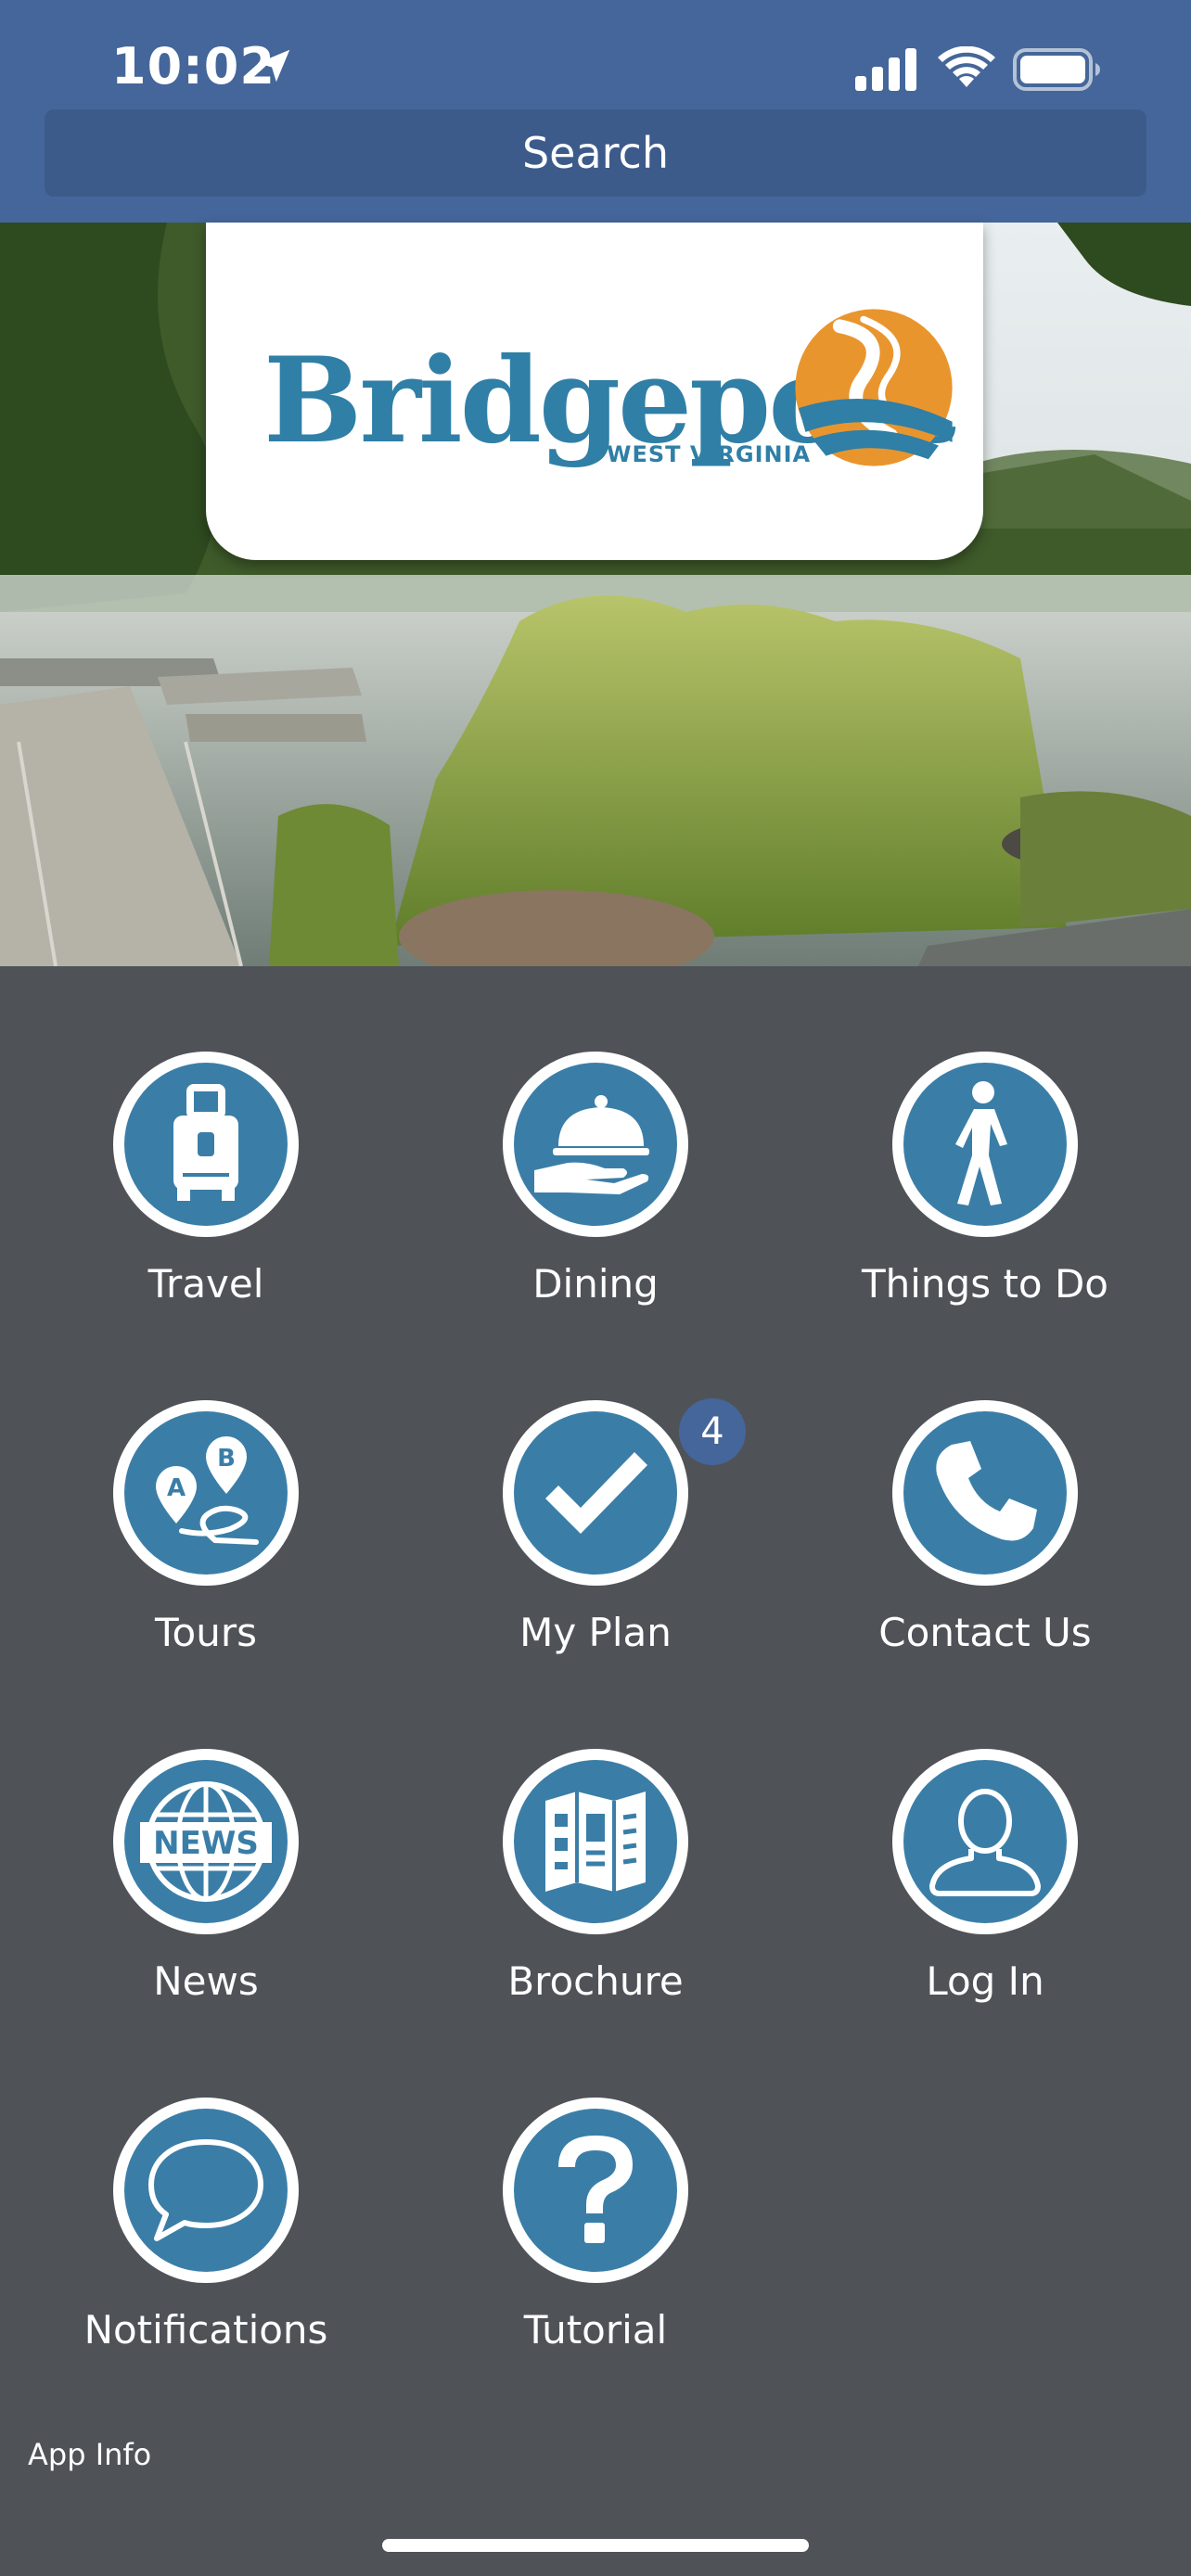 The image size is (1191, 2576). I want to click on menu-item-dining: Dining, so click(595, 1200).